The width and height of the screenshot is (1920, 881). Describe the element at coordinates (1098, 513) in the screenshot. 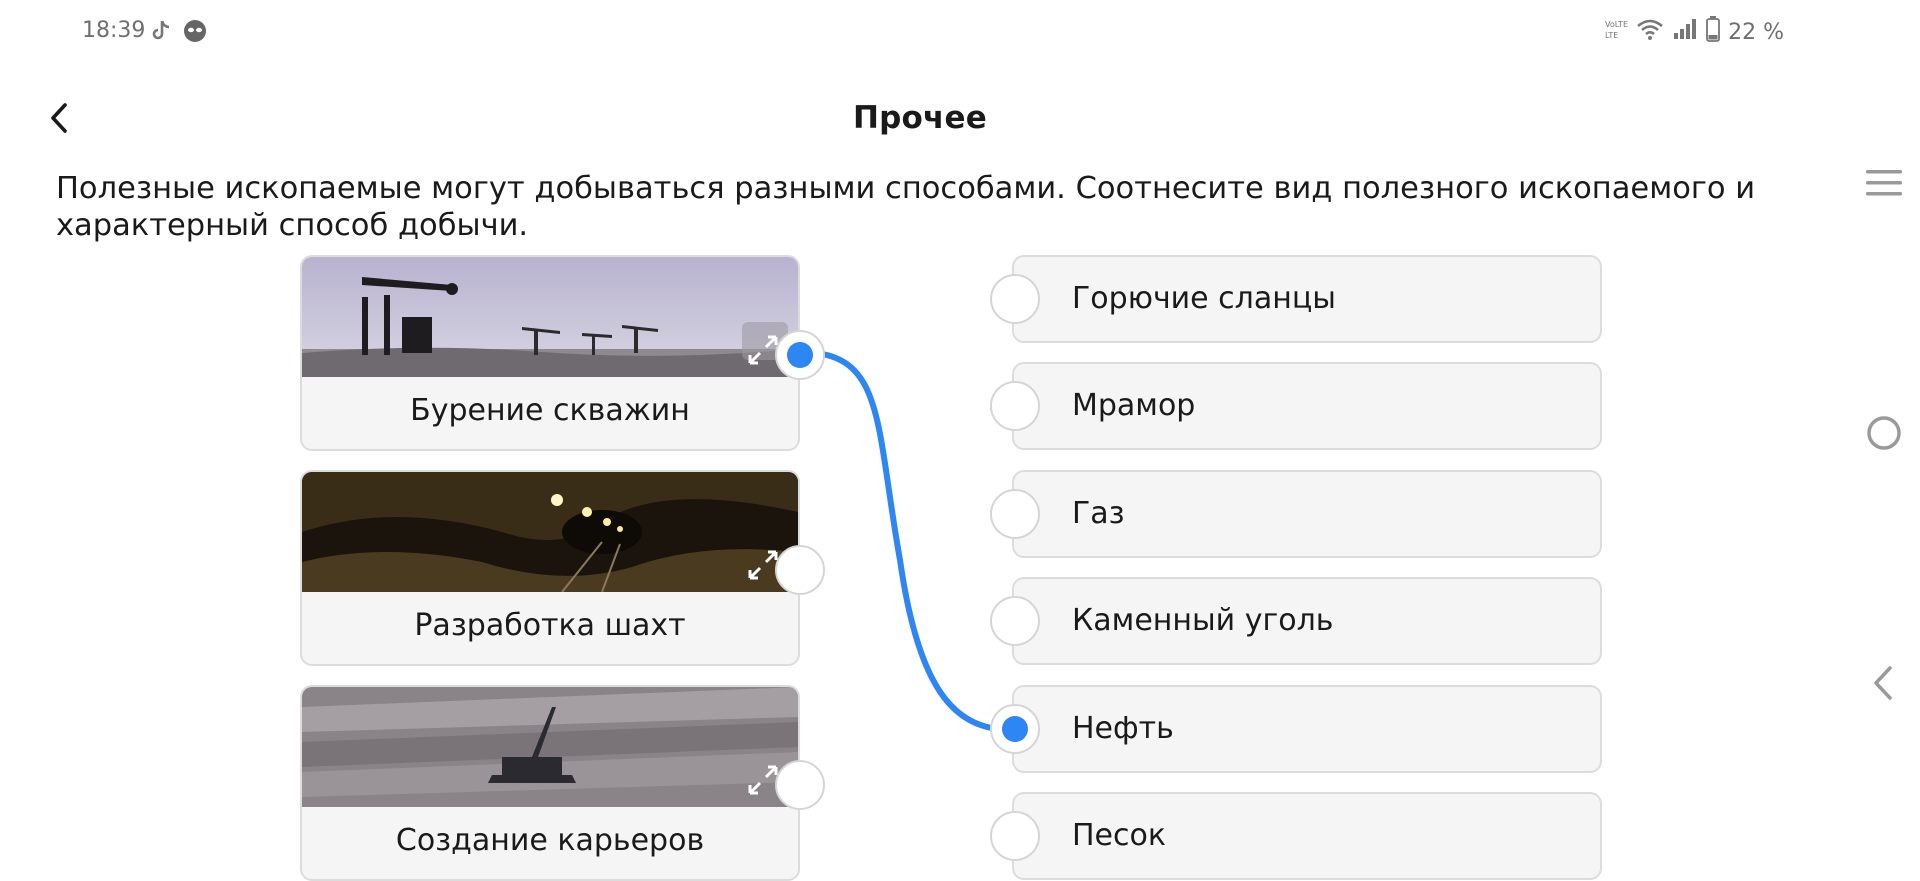

I see `right-item-label: Газ` at that location.